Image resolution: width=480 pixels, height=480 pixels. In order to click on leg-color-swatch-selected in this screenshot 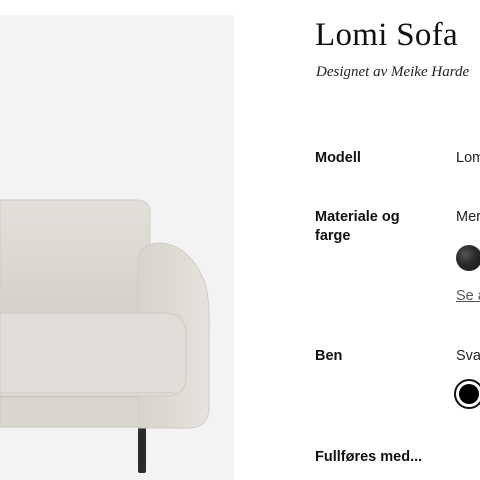, I will do `click(467, 394)`.